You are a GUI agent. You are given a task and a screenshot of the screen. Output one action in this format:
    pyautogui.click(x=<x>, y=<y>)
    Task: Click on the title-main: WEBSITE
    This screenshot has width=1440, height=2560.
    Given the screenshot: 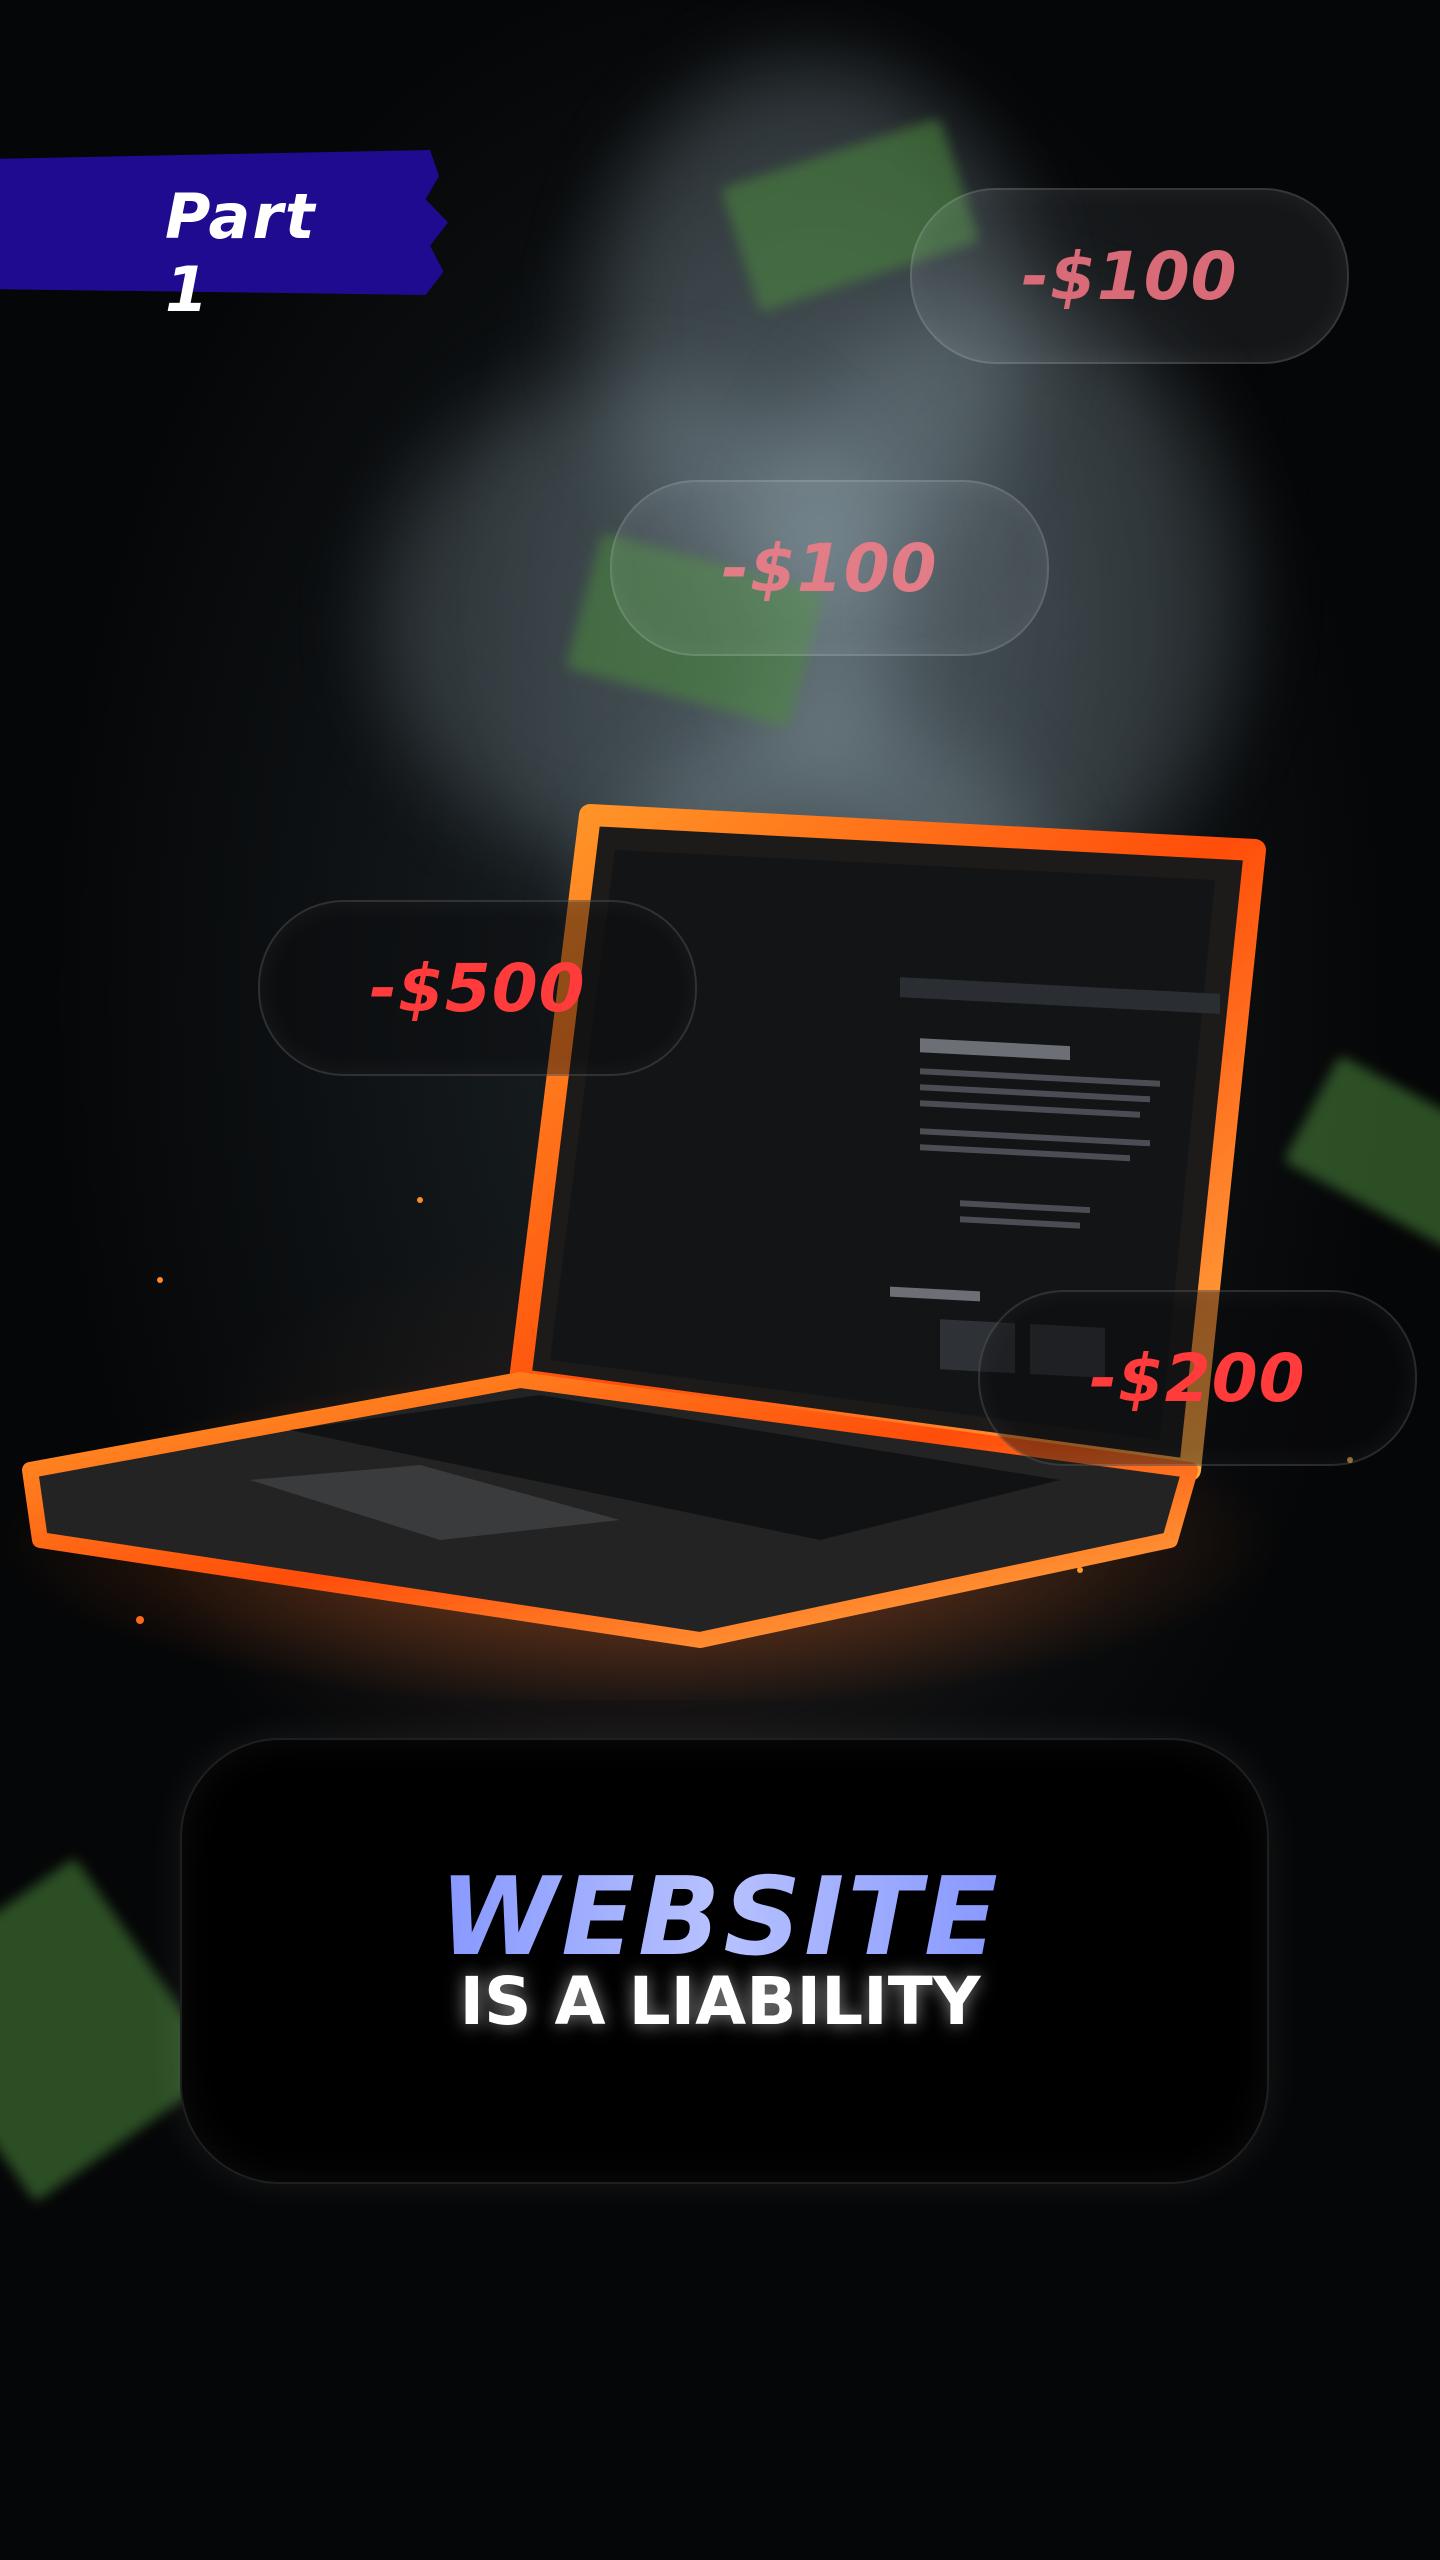 What is the action you would take?
    pyautogui.click(x=720, y=1917)
    